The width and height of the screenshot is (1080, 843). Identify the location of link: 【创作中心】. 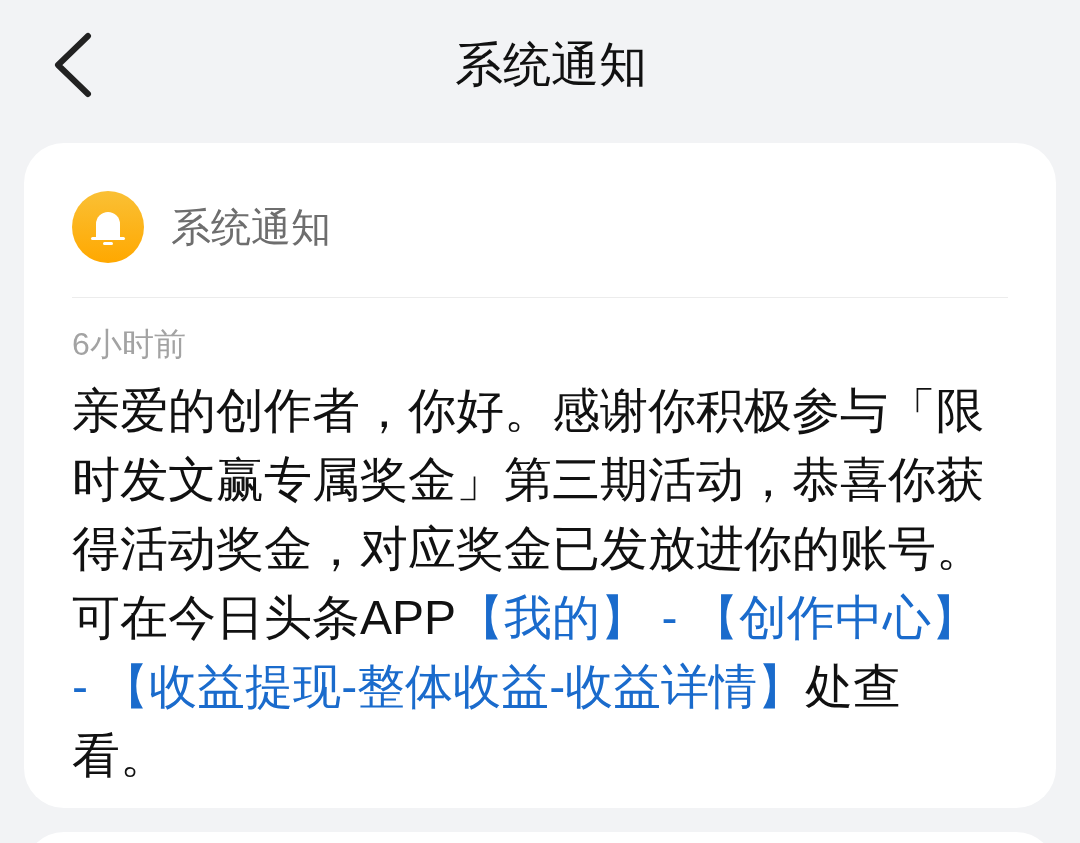
(834, 617).